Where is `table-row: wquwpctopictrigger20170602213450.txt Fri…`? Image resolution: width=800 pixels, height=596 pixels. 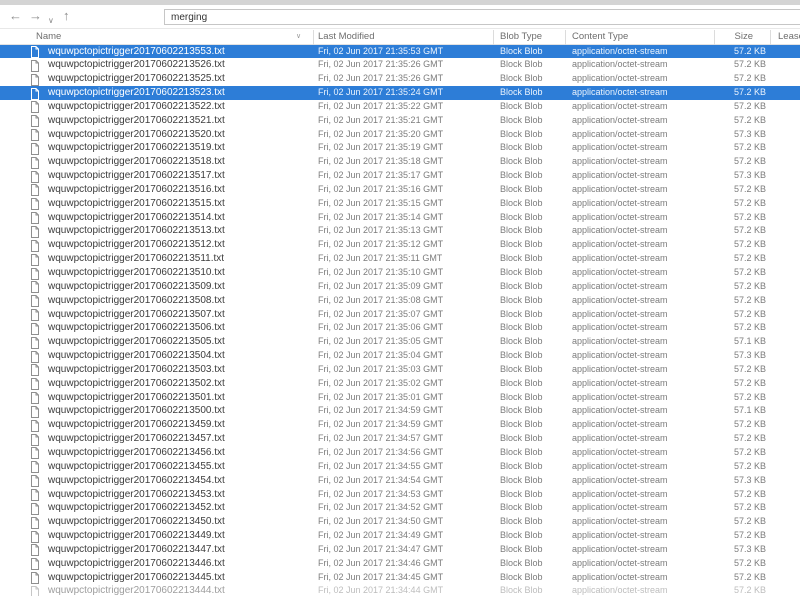 table-row: wquwpctopictrigger20170602213450.txt Fri… is located at coordinates (400, 522).